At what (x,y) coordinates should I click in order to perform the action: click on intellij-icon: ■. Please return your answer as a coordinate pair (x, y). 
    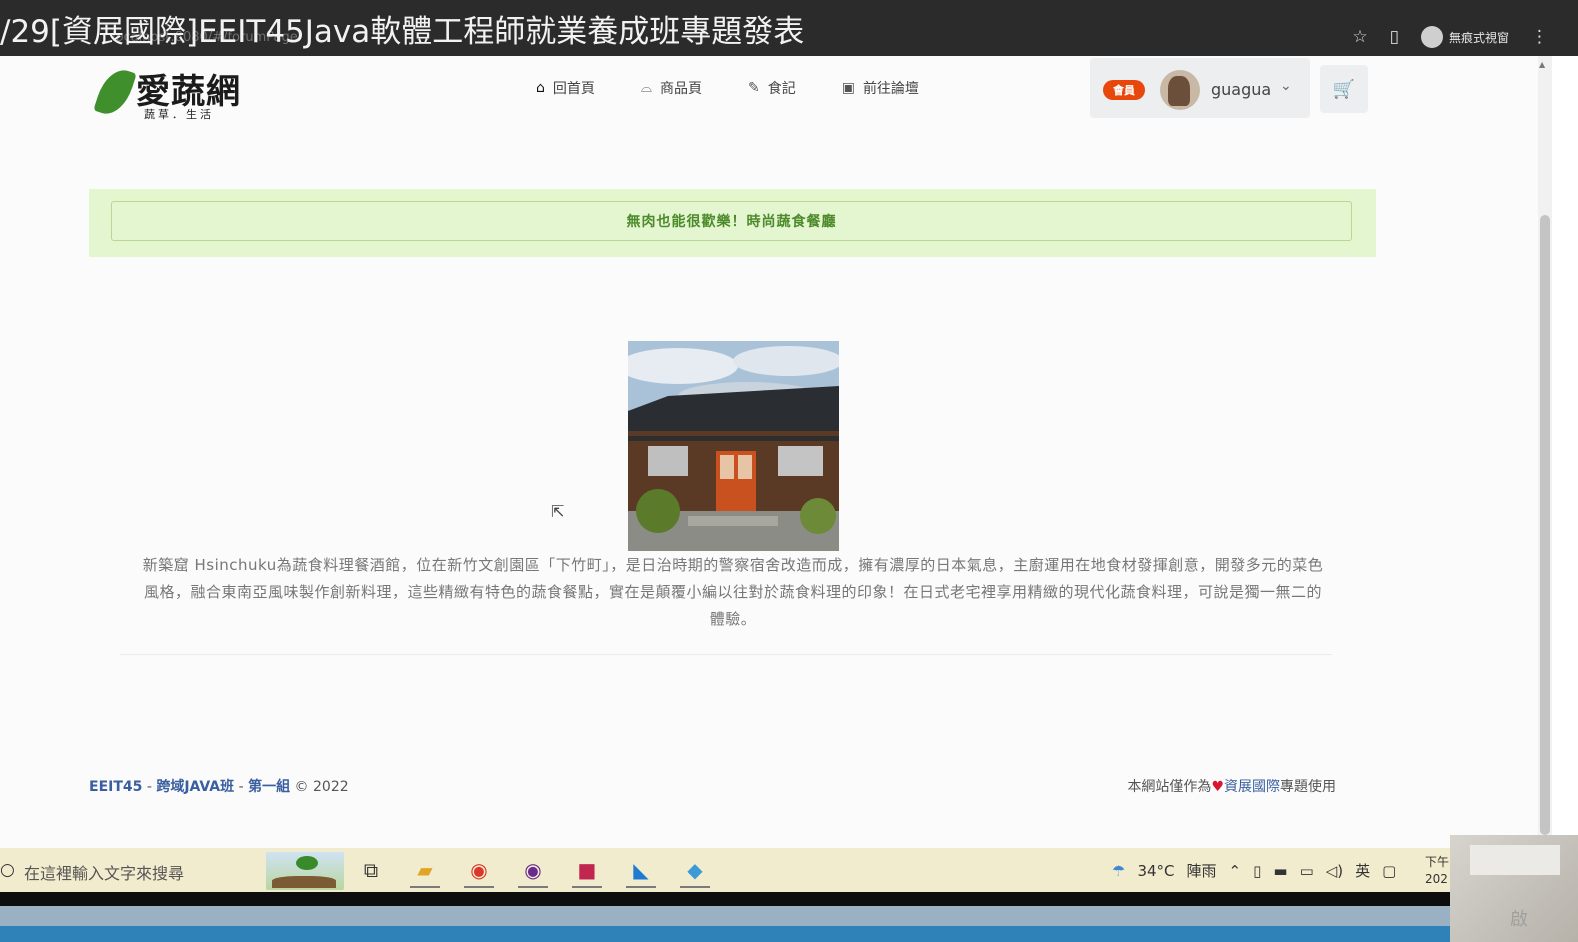
    Looking at the image, I should click on (587, 871).